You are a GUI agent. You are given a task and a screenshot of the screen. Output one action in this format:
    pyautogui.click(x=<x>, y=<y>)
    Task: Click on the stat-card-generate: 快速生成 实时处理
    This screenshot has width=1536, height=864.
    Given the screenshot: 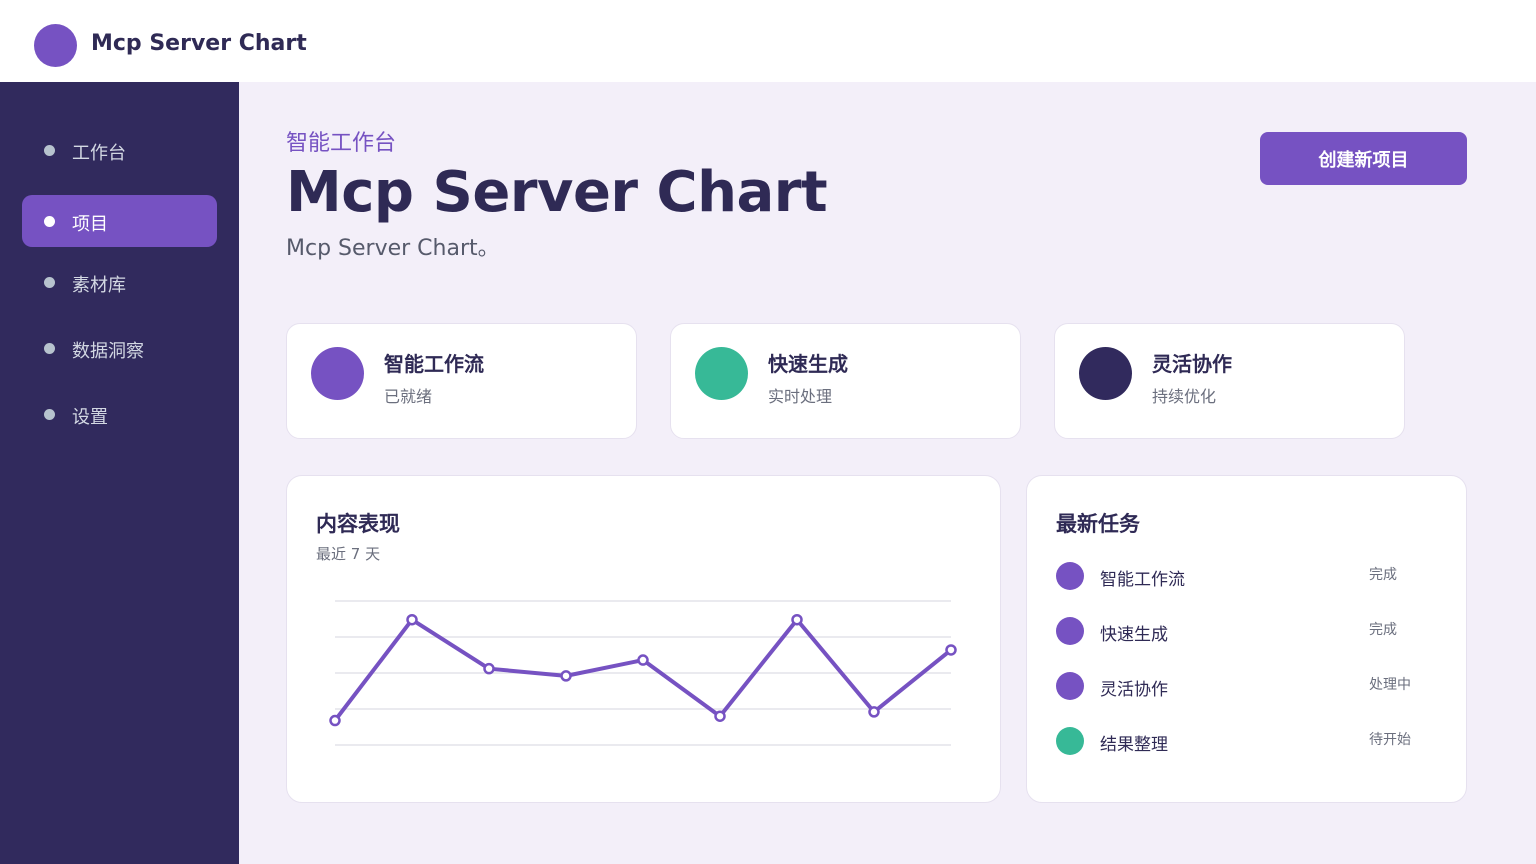 What is the action you would take?
    pyautogui.click(x=845, y=381)
    